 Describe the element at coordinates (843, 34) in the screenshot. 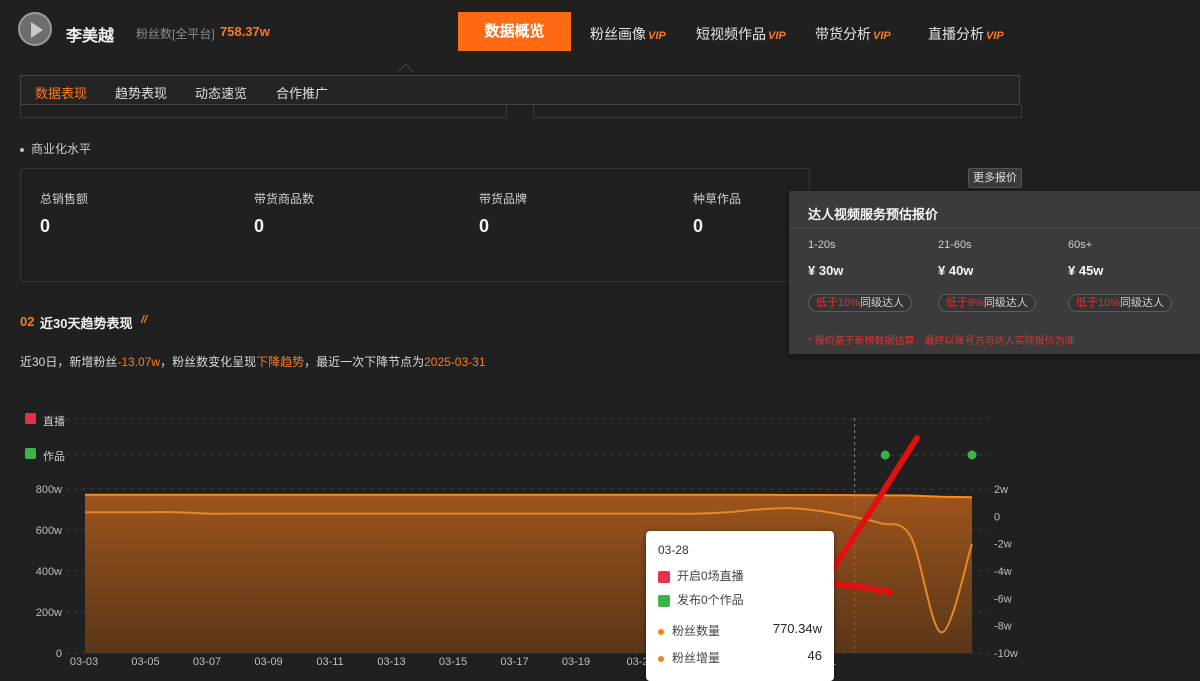

I see `nav-tab-label: 带货分析` at that location.